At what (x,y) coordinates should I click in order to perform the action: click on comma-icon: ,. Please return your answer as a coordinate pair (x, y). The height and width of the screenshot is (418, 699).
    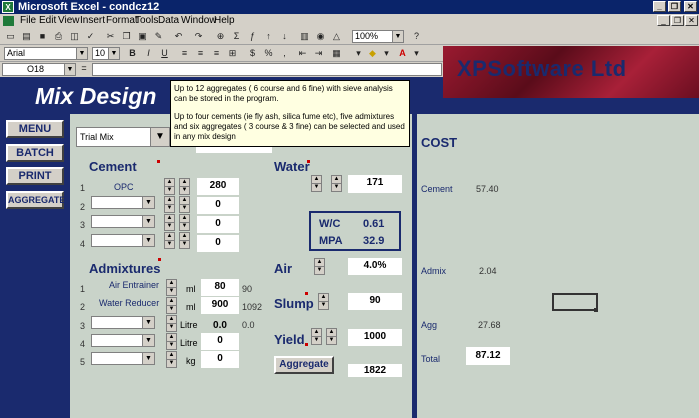
    Looking at the image, I should click on (284, 53).